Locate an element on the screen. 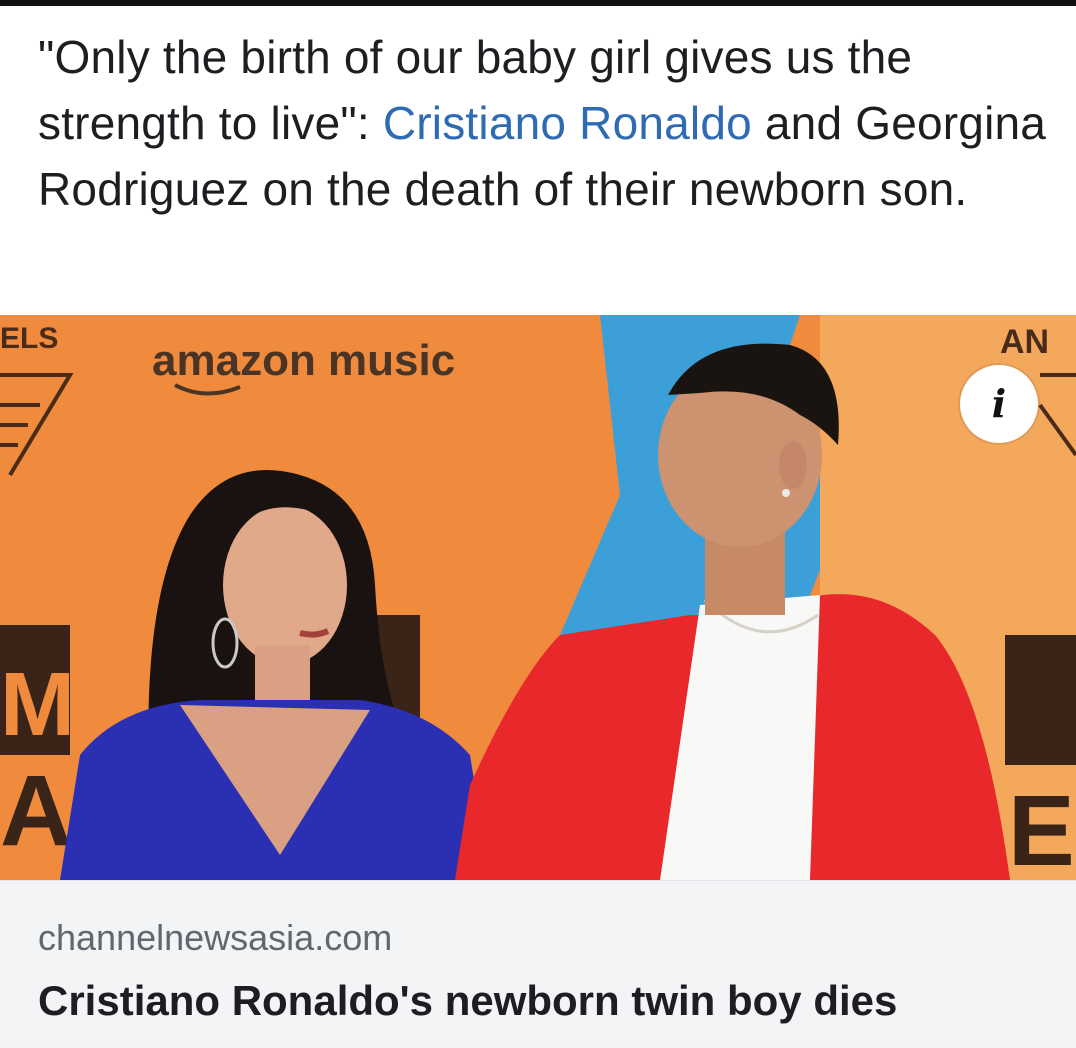 This screenshot has width=1076, height=1048. backdrop-text-left-bottom: A is located at coordinates (36, 811).